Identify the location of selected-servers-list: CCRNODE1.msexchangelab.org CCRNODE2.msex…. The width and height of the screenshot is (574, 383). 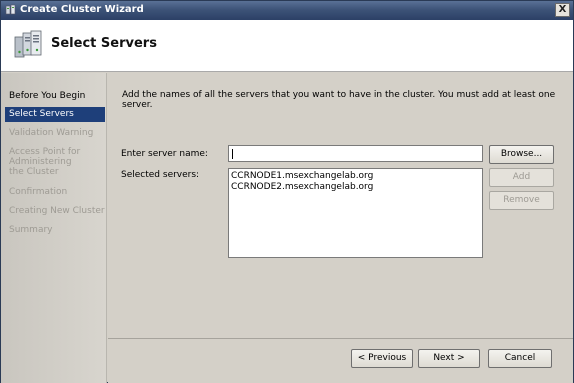
(355, 213).